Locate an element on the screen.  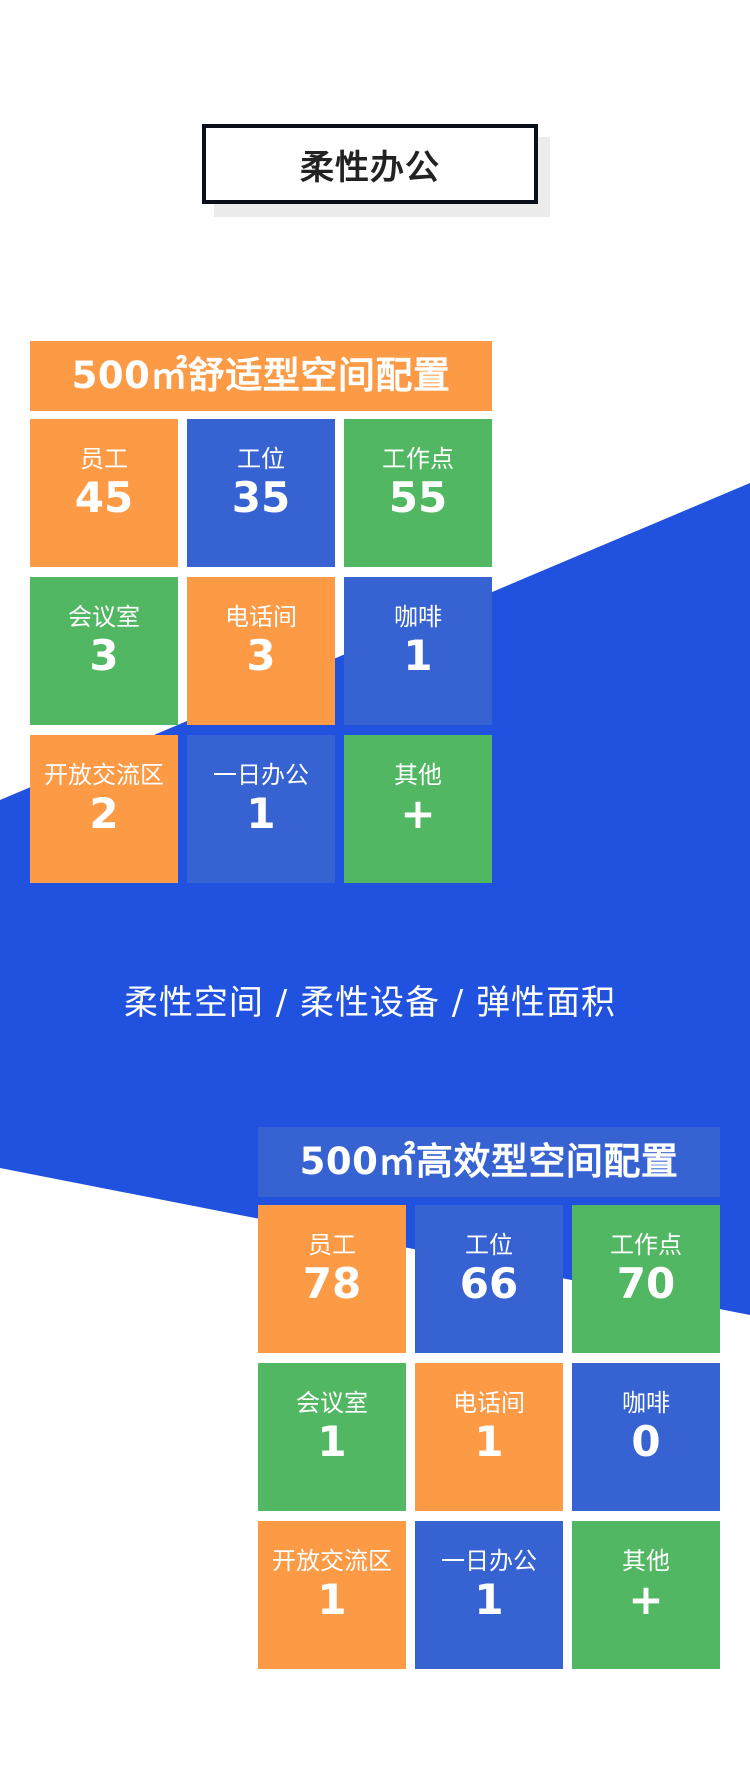
tagline: 柔性空间 / 柔性设备 / 弹性面积 is located at coordinates (370, 1003).